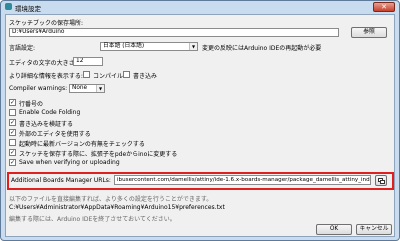 This screenshot has height=241, width=400. I want to click on font-size-field: 12, so click(88, 61).